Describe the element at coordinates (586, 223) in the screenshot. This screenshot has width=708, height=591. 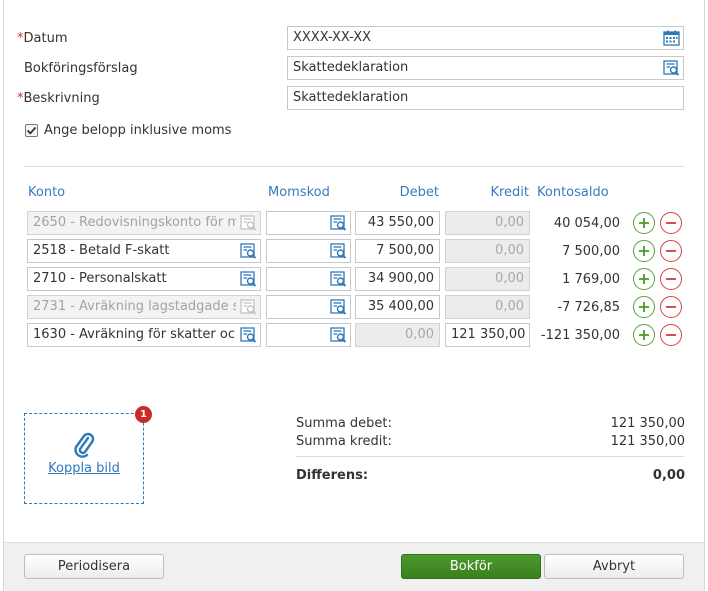
I see `account-balance: 40 054,00` at that location.